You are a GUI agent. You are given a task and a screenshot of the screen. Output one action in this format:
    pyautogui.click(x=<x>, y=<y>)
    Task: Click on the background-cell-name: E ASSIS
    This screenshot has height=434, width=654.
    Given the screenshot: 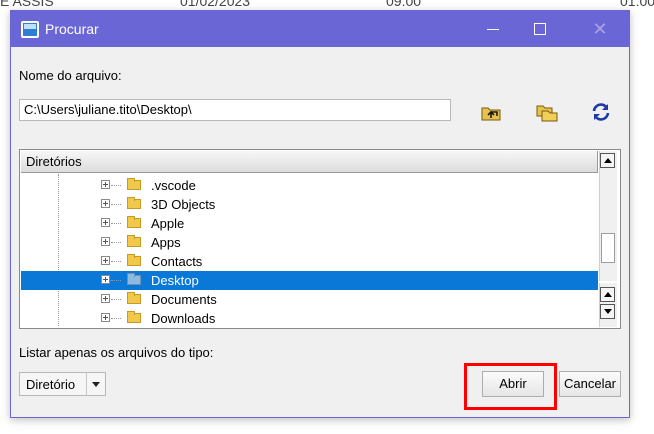 What is the action you would take?
    pyautogui.click(x=27, y=4)
    